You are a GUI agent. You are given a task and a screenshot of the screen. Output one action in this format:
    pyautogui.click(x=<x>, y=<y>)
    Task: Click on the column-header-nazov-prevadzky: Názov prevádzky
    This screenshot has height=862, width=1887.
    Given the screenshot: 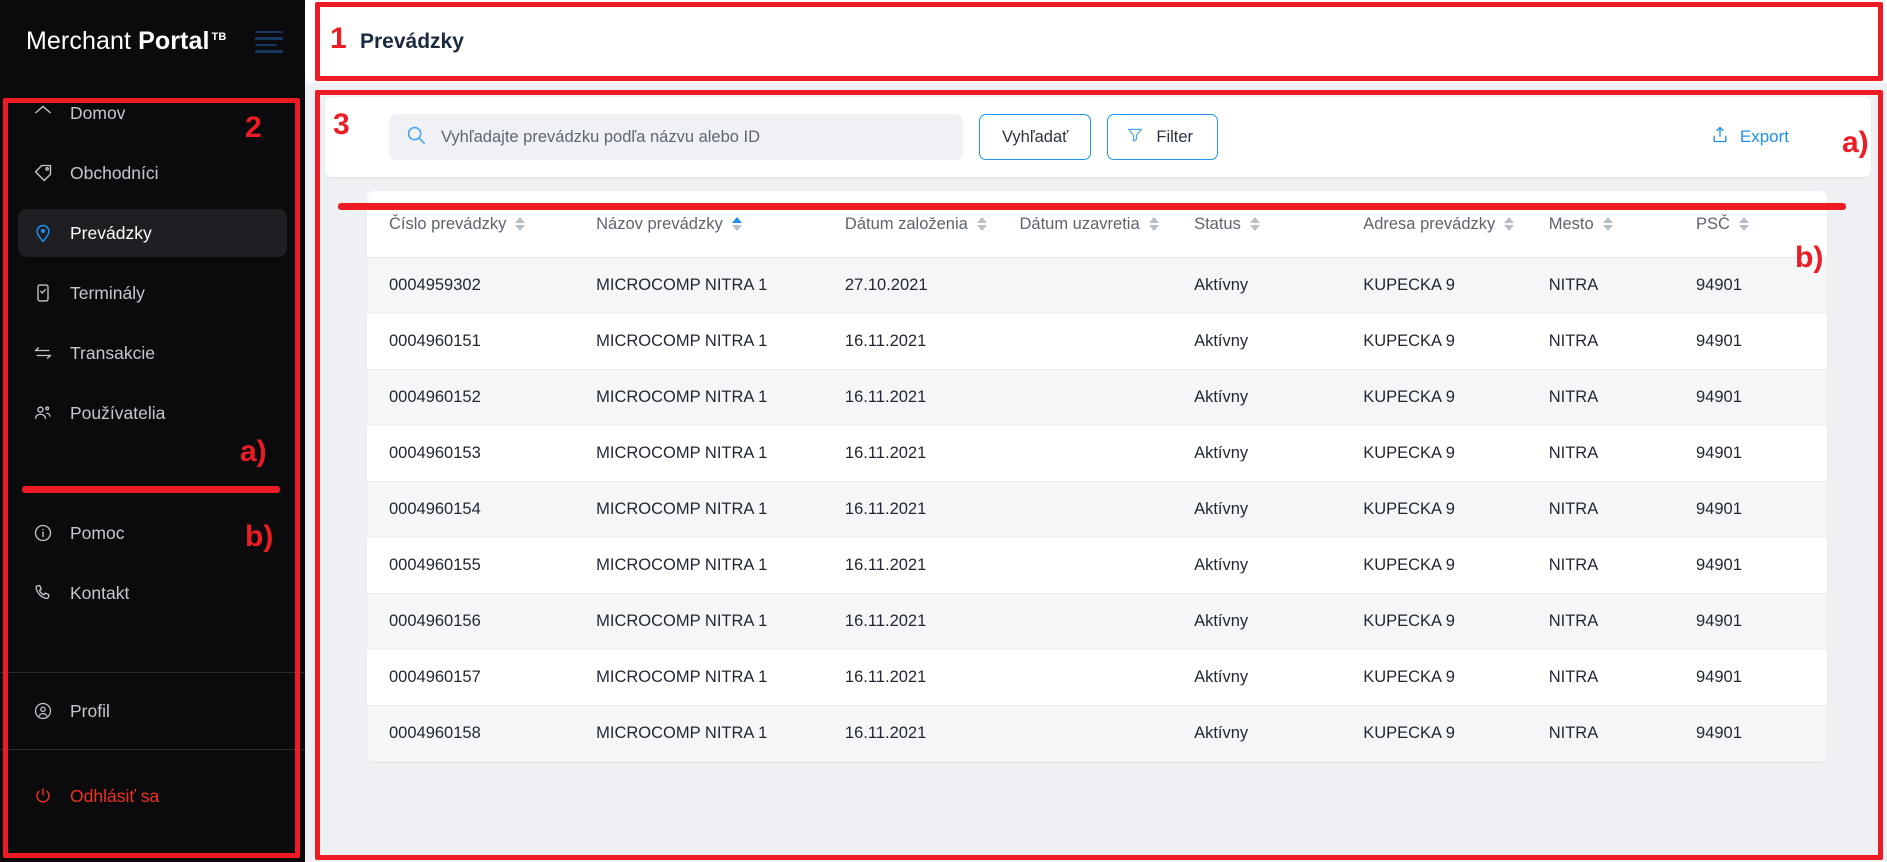 What is the action you would take?
    pyautogui.click(x=720, y=225)
    